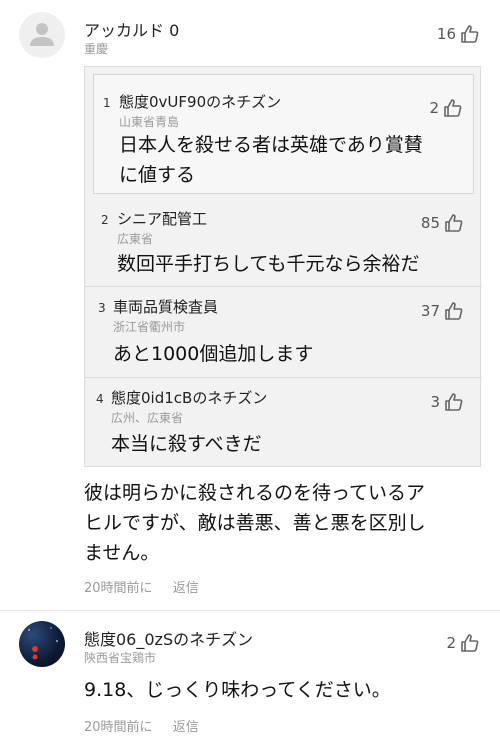  I want to click on reply-username: 態度0vUF90のネチズン, so click(200, 101).